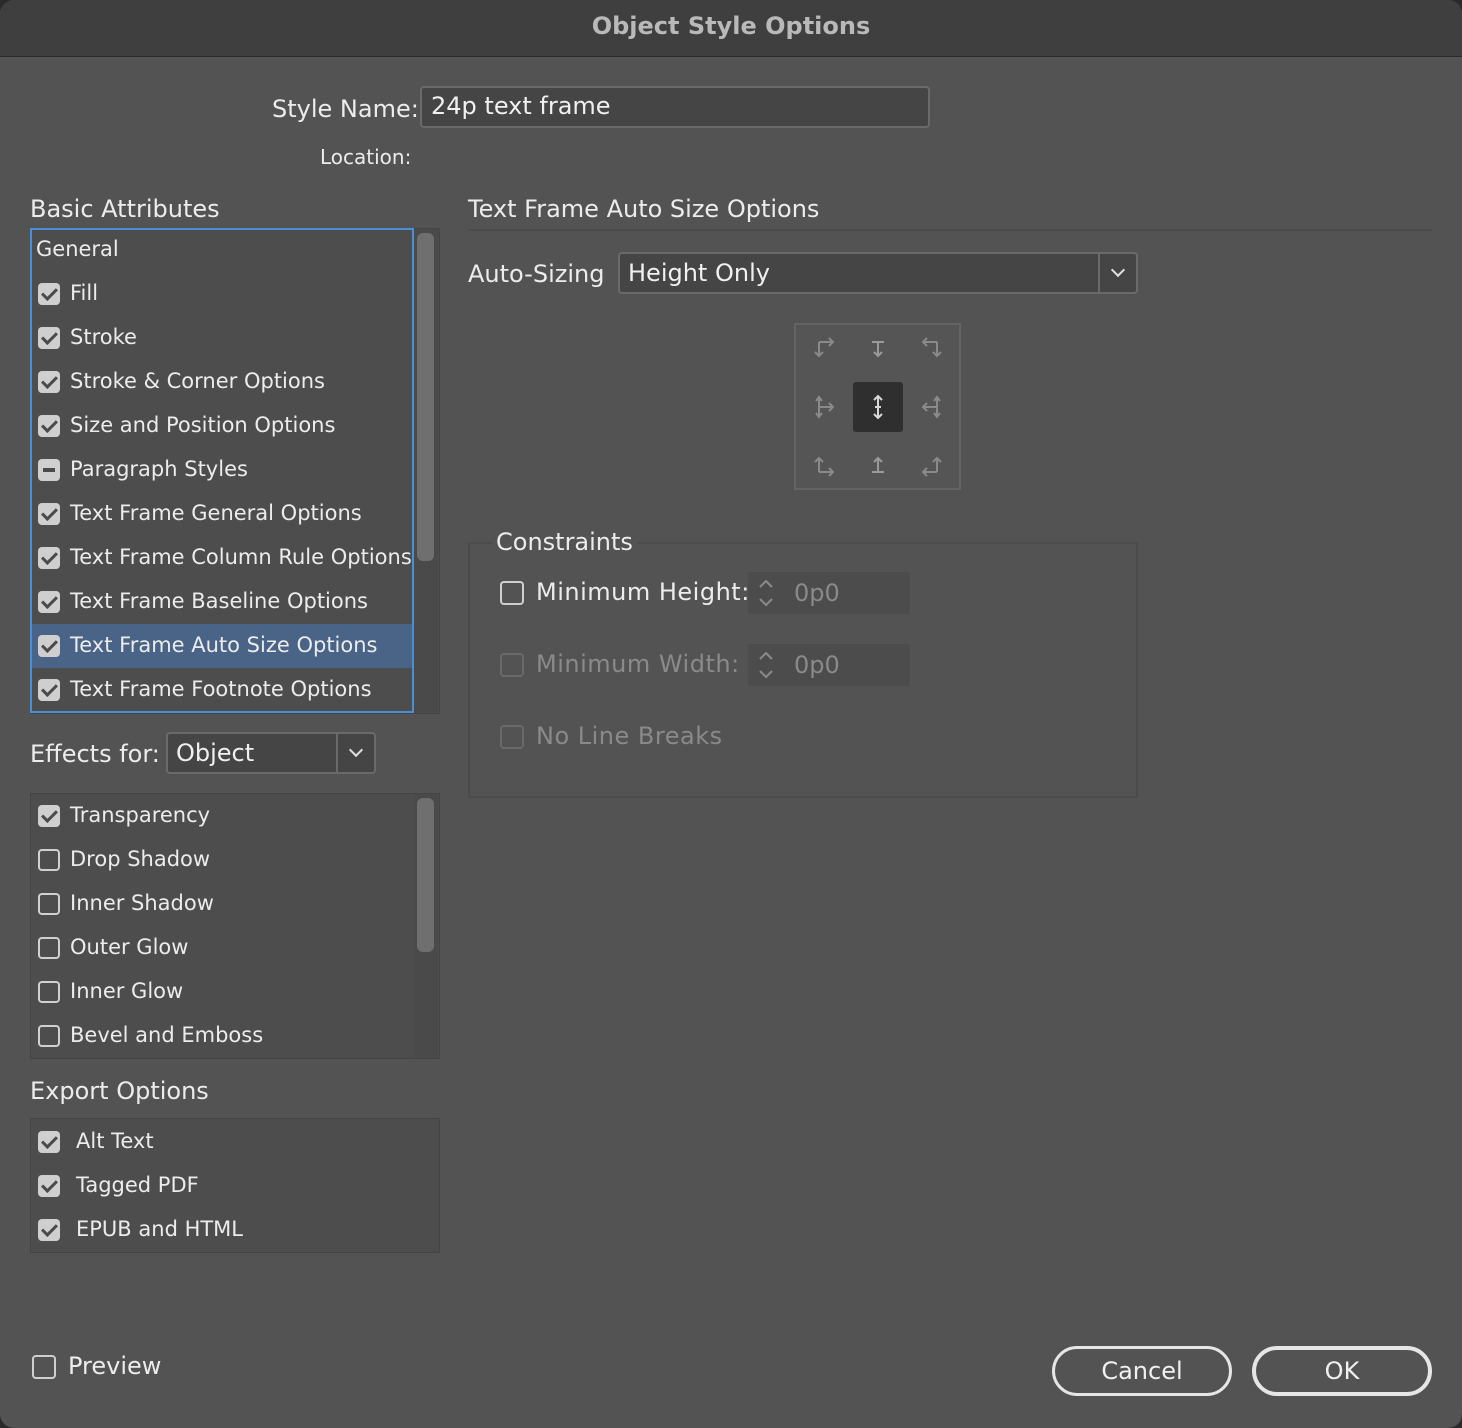 The height and width of the screenshot is (1428, 1462). What do you see at coordinates (731, 28) in the screenshot?
I see `title-bar: Object Style Options` at bounding box center [731, 28].